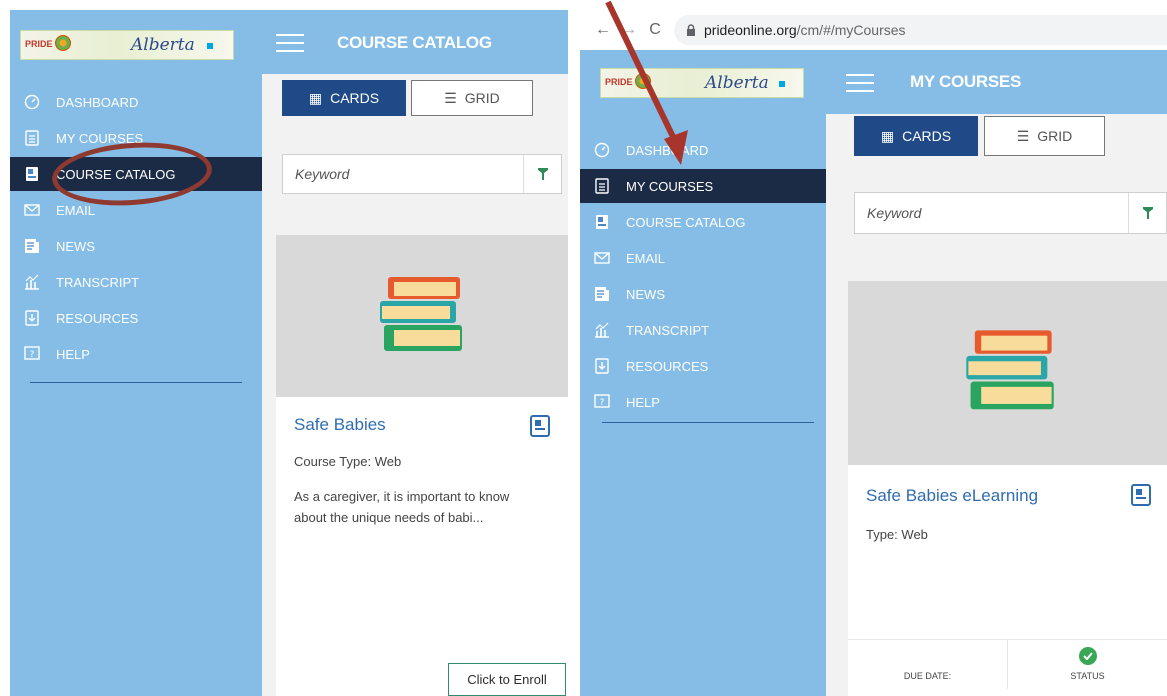 The width and height of the screenshot is (1167, 696). What do you see at coordinates (920, 30) in the screenshot?
I see `address-bar: prideonline.org/cm/#/myCourses` at bounding box center [920, 30].